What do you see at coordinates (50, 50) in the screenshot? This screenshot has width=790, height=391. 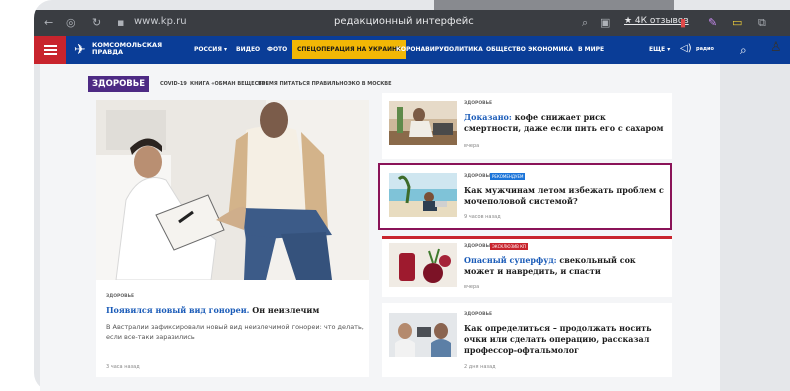 I see `menu-icon` at bounding box center [50, 50].